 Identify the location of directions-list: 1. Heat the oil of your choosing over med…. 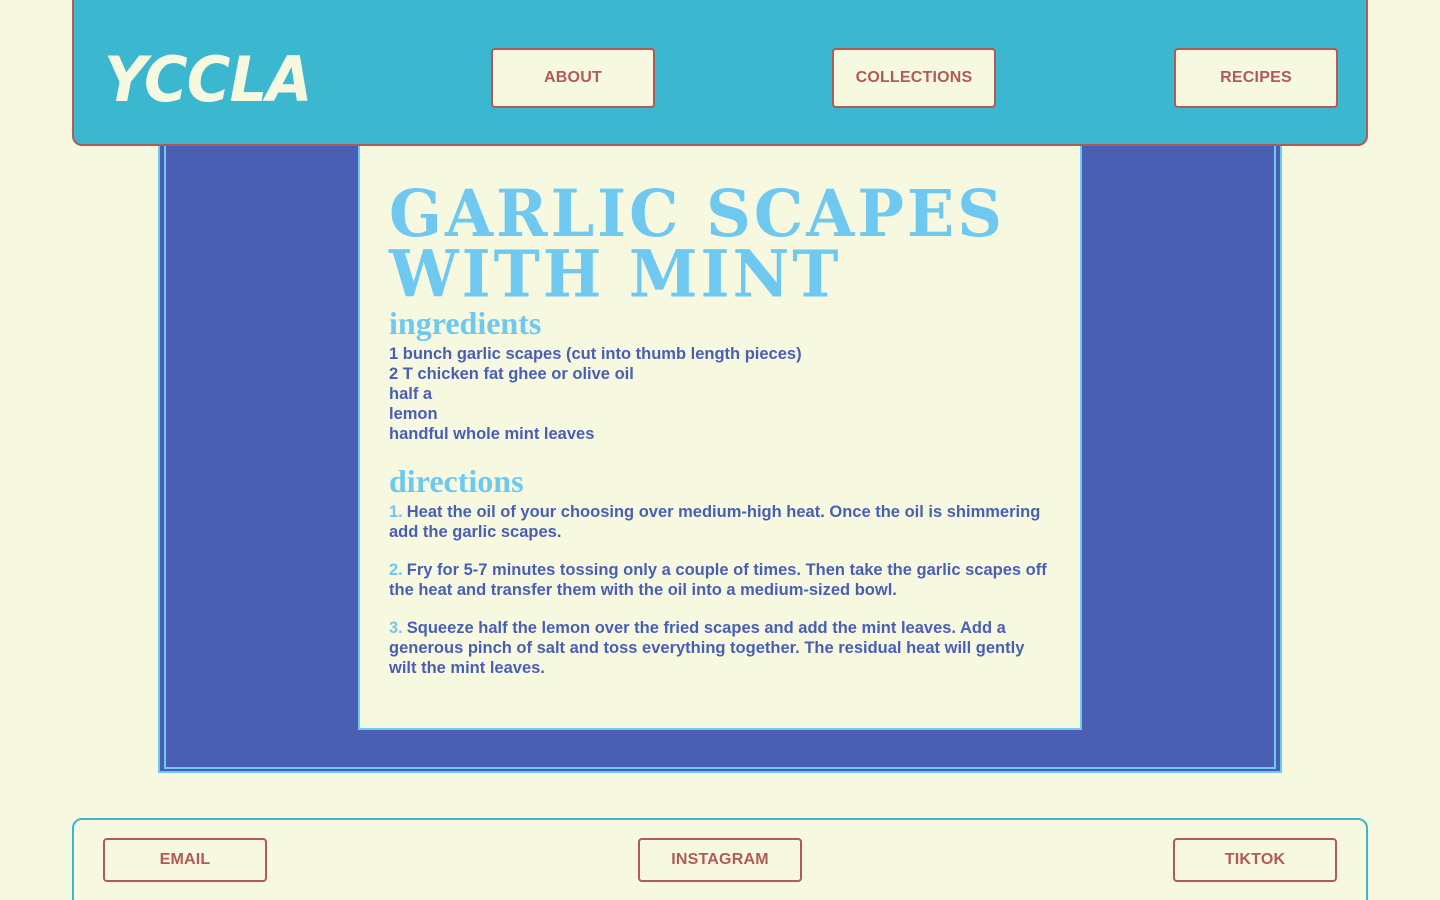
(721, 599).